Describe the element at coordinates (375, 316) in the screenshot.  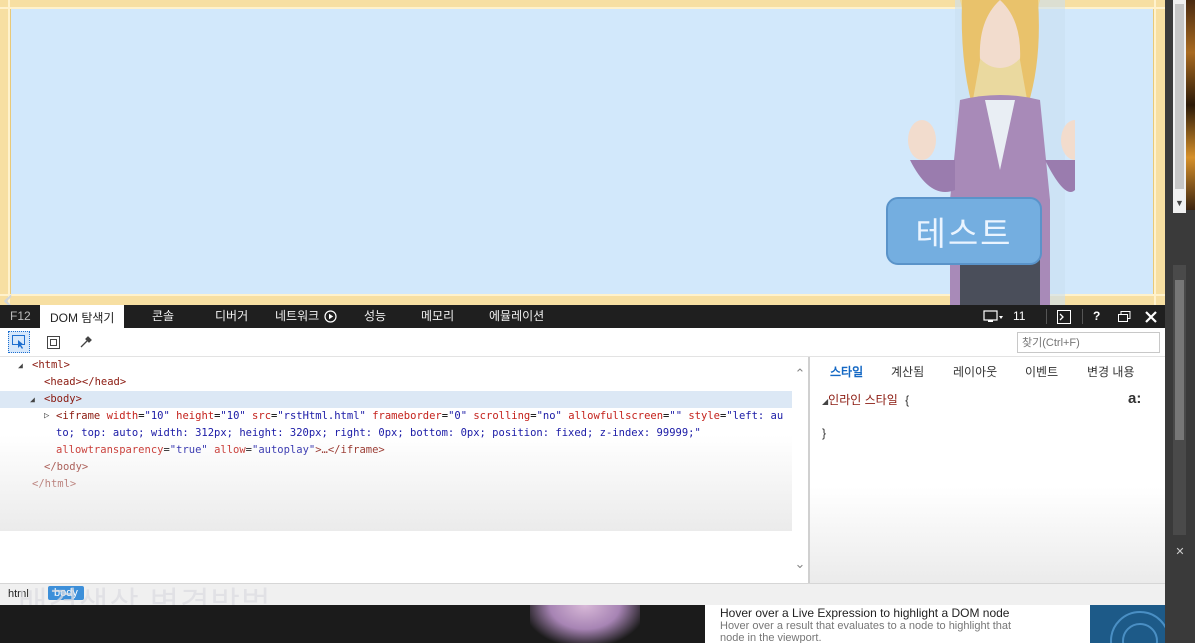
I see `tab-performance: 성능` at that location.